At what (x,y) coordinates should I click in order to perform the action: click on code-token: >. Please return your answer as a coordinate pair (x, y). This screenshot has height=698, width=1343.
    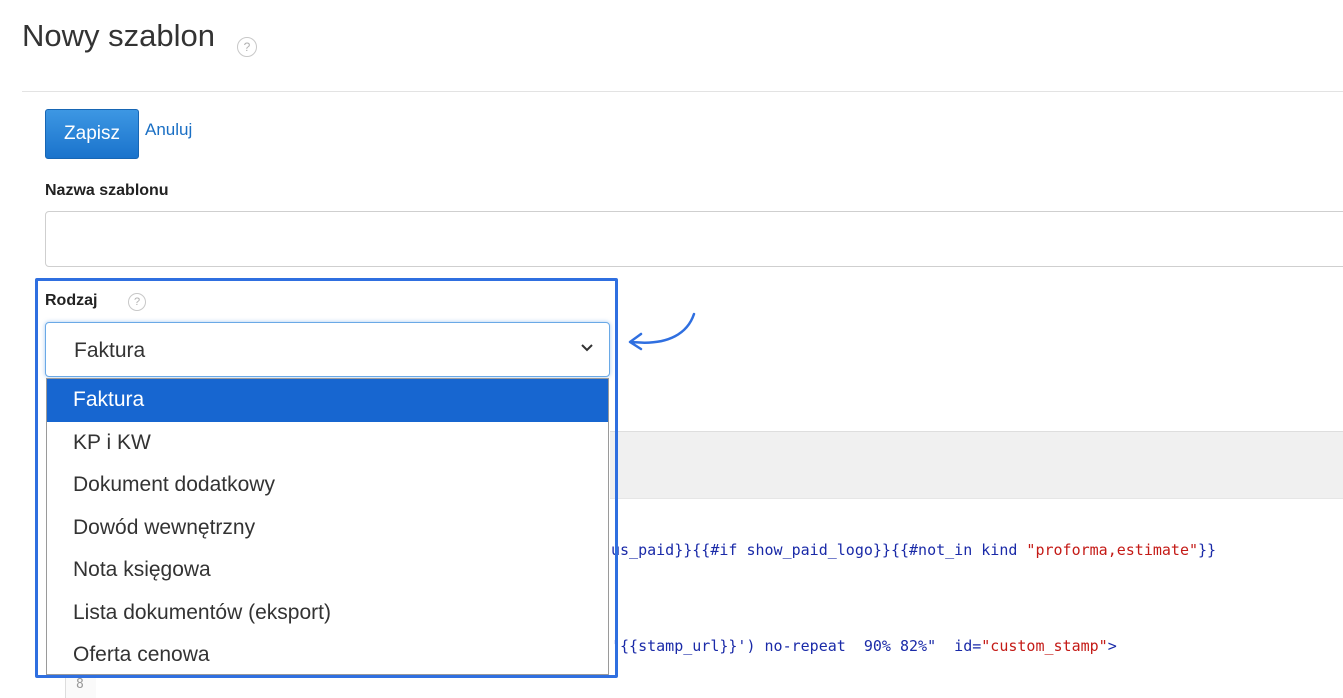
    Looking at the image, I should click on (1112, 646).